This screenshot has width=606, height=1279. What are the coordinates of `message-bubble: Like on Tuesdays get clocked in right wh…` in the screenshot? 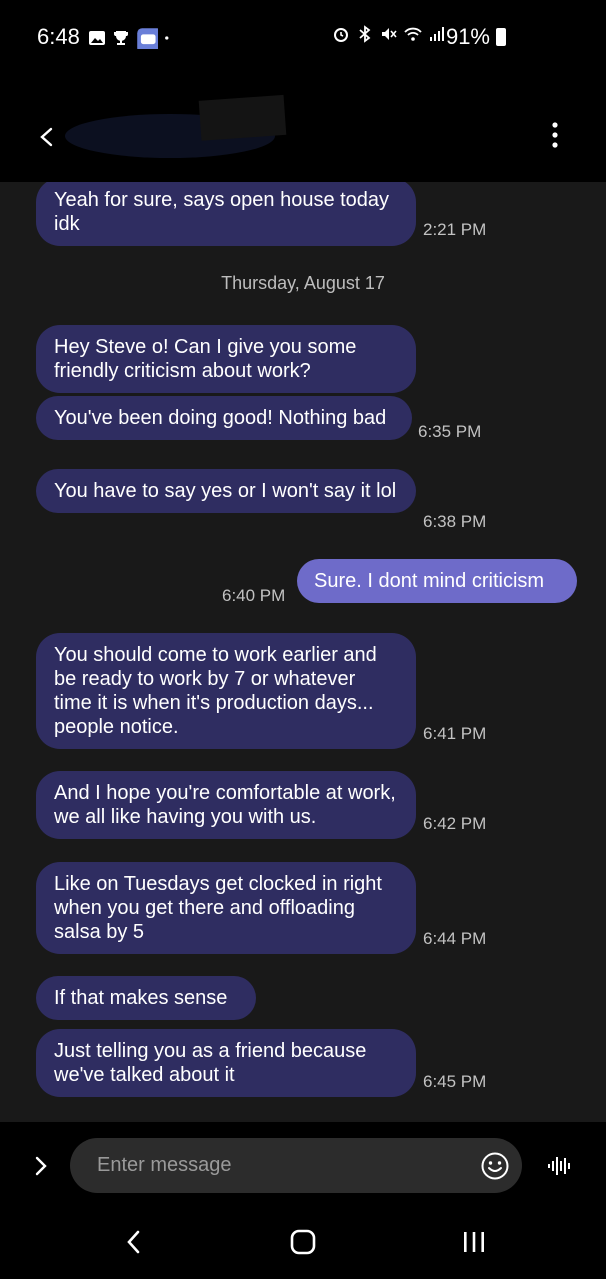 It's located at (226, 908).